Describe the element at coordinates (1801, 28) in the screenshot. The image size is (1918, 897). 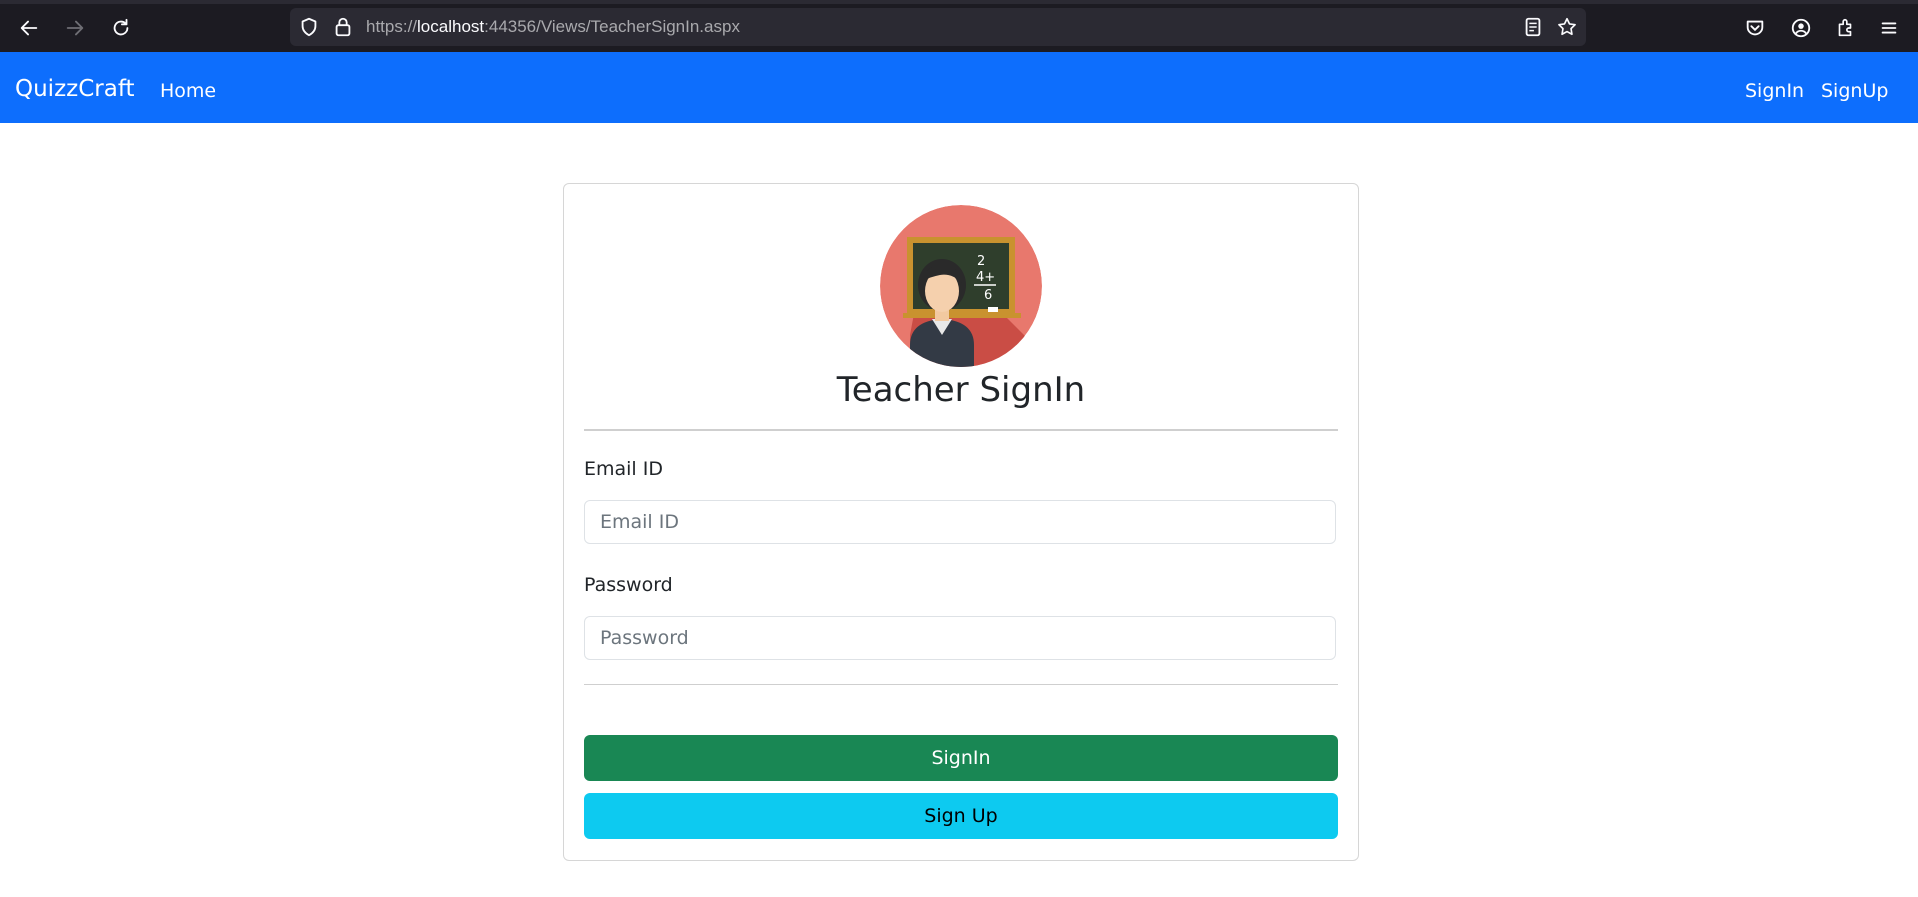
I see `account-icon` at that location.